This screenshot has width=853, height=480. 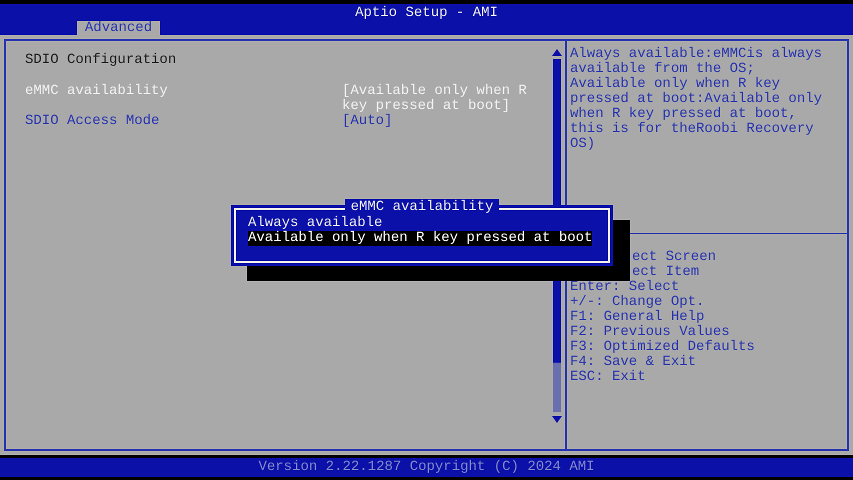 I want to click on key-hint: F4: Save & Exit, so click(x=633, y=362).